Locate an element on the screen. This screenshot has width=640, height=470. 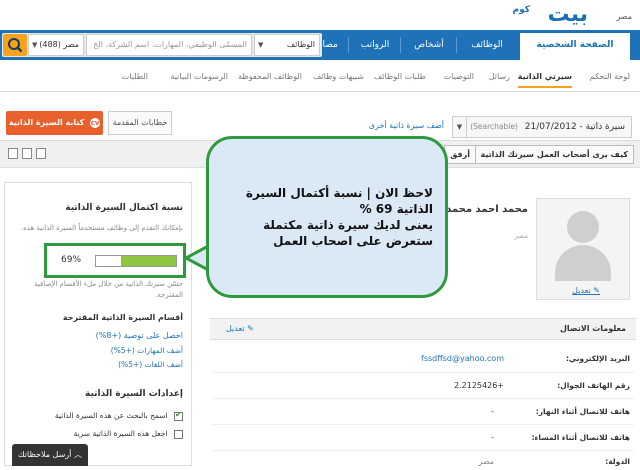
suggestion-add-languages: أضف اللغات (+5%) is located at coordinates (150, 364).